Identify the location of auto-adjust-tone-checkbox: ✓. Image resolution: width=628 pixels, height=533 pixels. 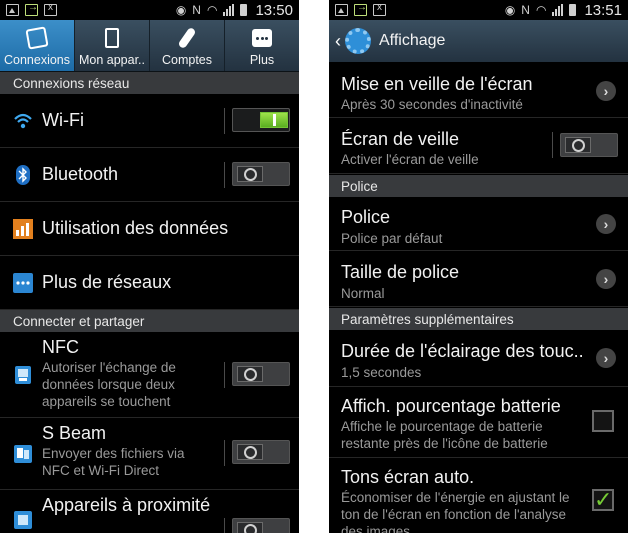
(603, 500).